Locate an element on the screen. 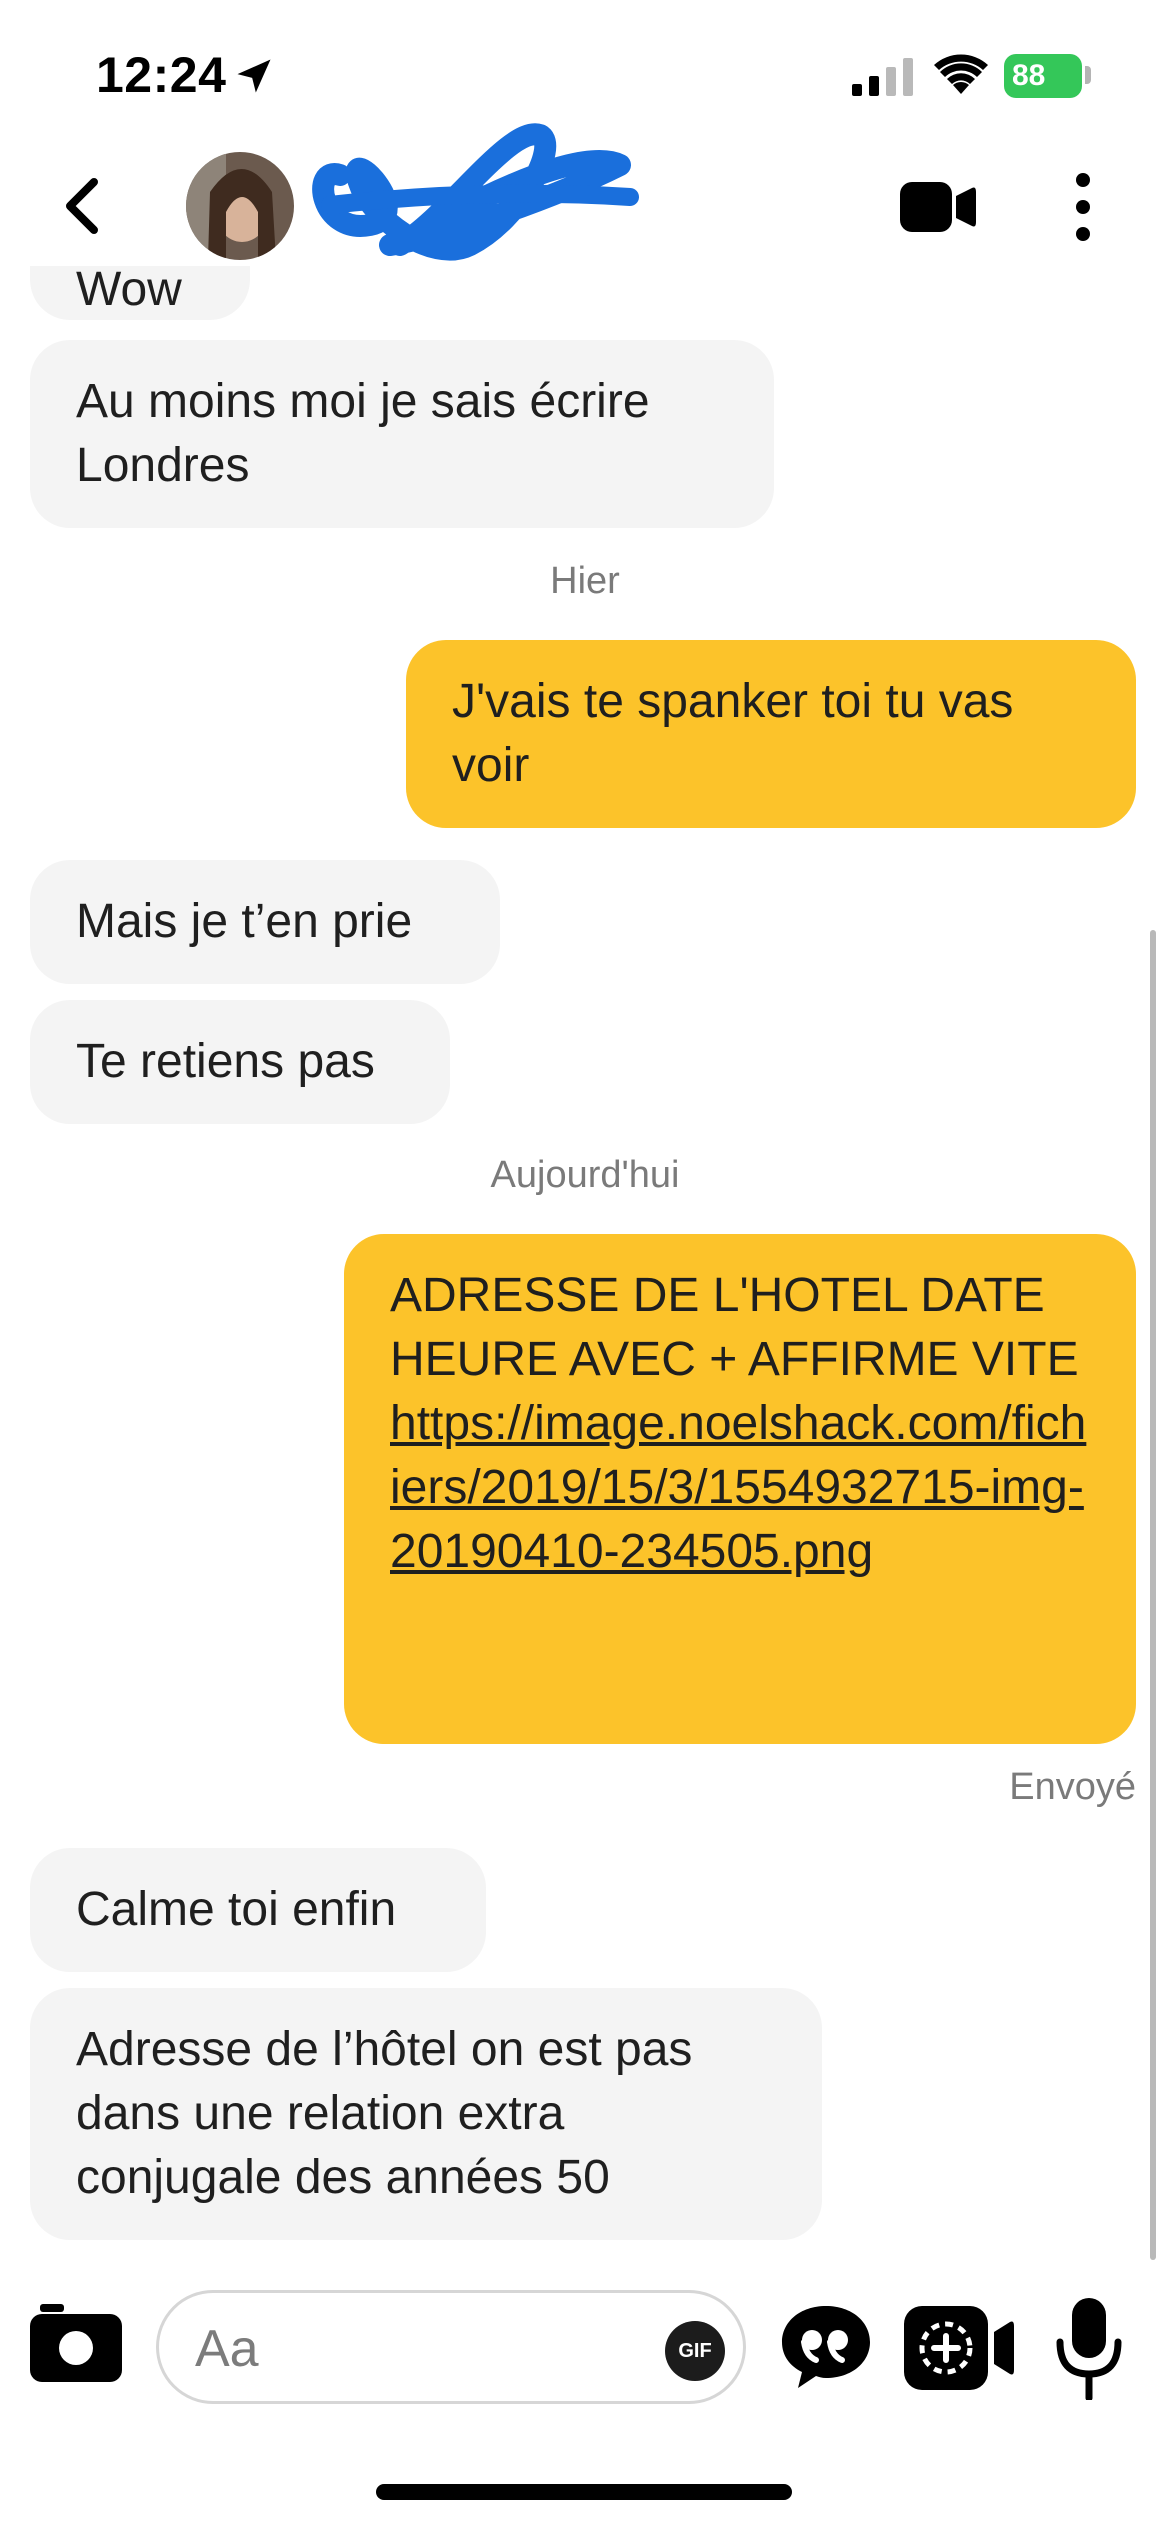 The image size is (1170, 2532). camera-icon is located at coordinates (76, 2343).